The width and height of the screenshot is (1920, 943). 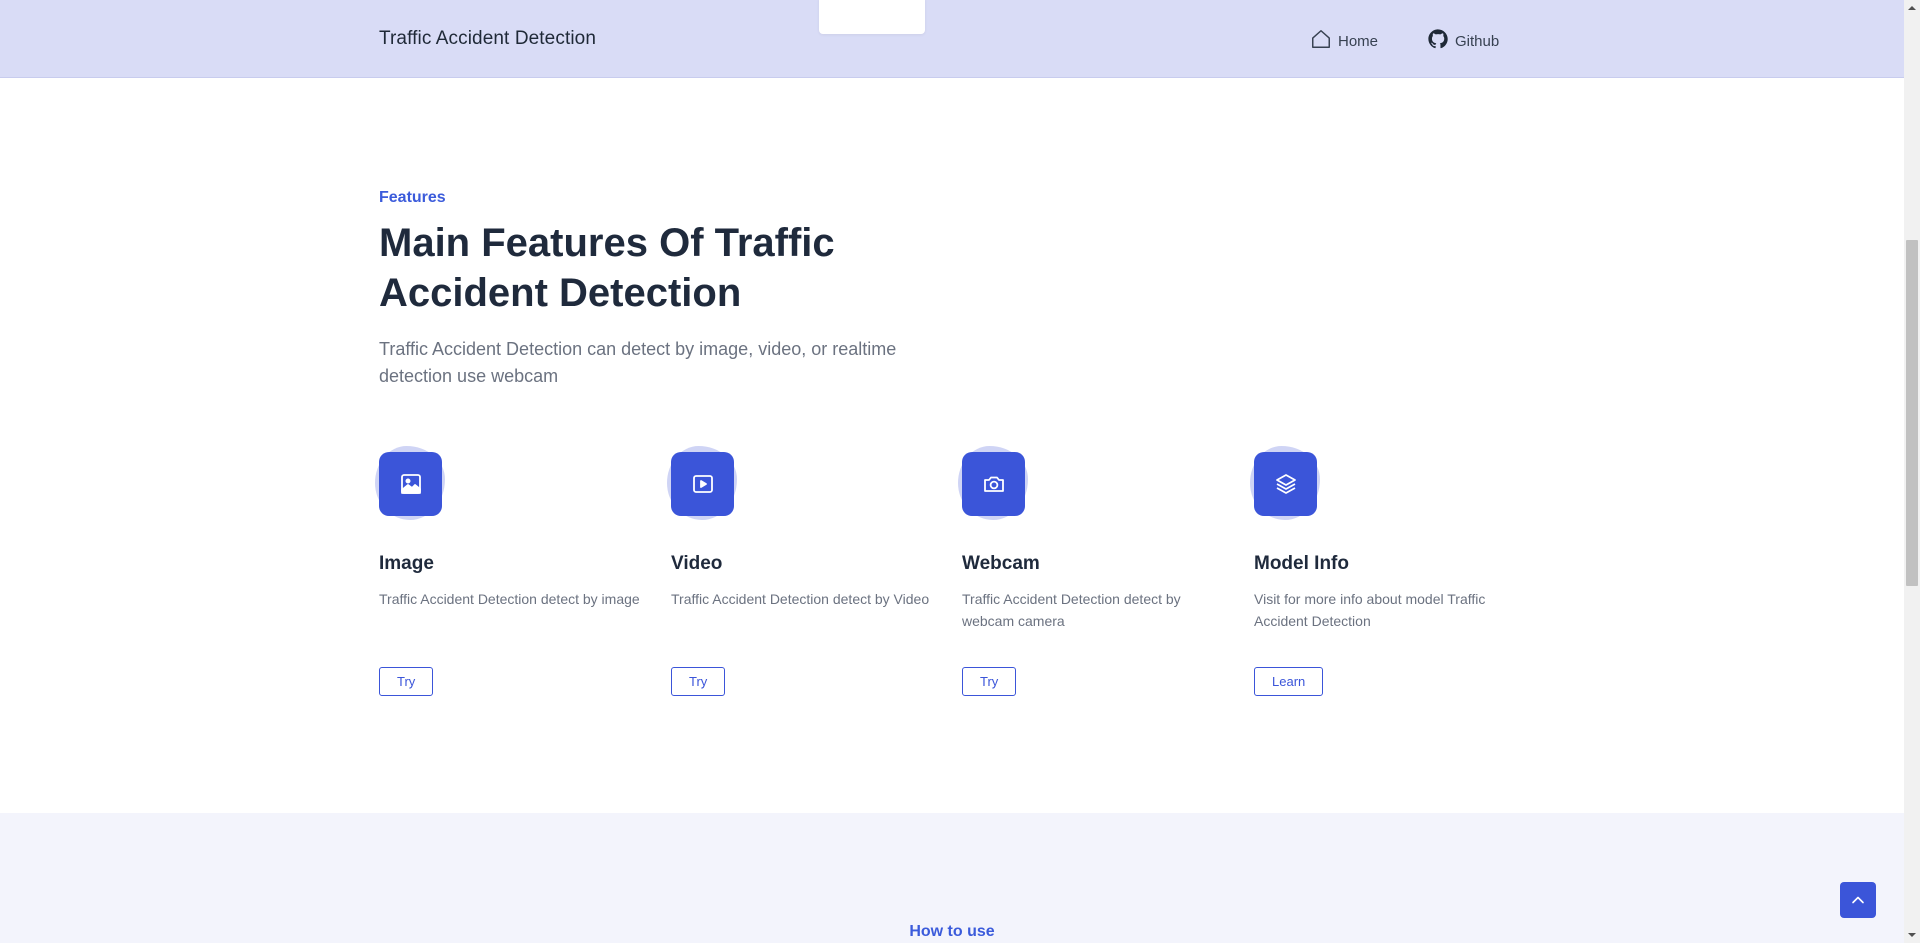 I want to click on feature-card-title: Webcam, so click(x=1001, y=563).